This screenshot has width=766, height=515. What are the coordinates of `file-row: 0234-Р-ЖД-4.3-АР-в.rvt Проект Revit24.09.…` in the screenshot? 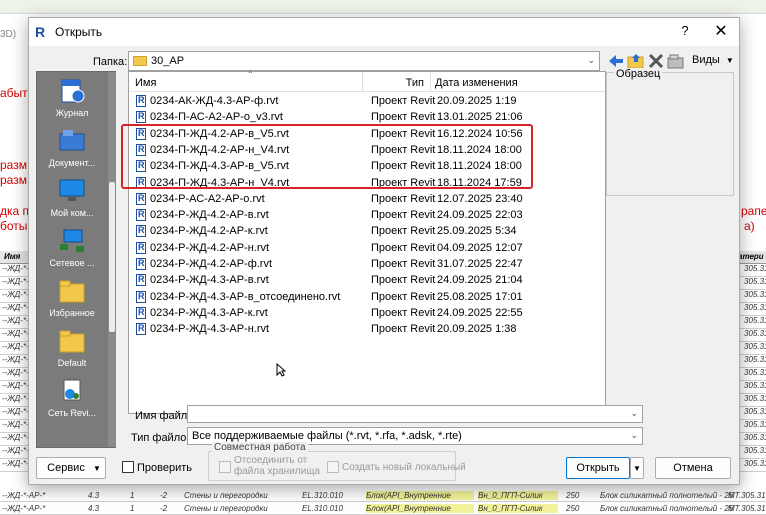 It's located at (367, 280).